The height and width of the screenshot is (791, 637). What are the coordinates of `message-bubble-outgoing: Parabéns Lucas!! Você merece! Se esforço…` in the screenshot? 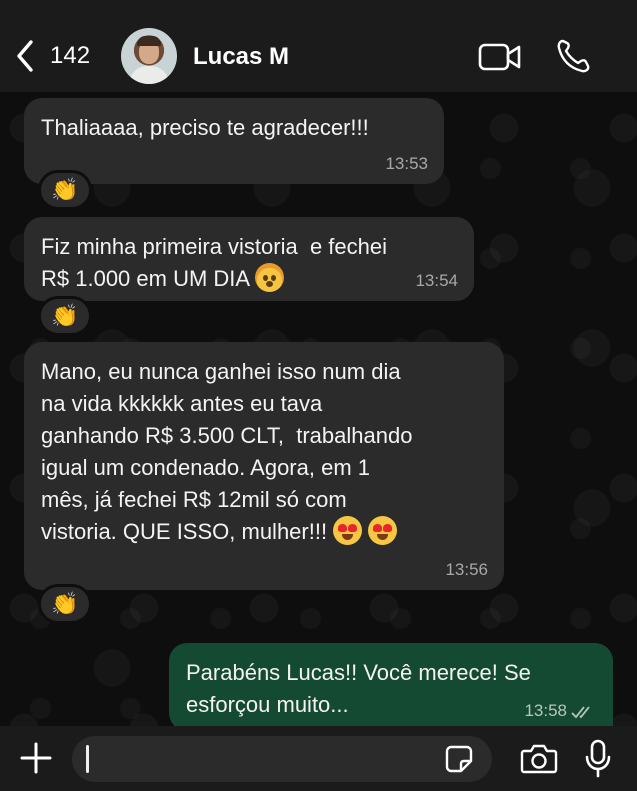 It's located at (391, 687).